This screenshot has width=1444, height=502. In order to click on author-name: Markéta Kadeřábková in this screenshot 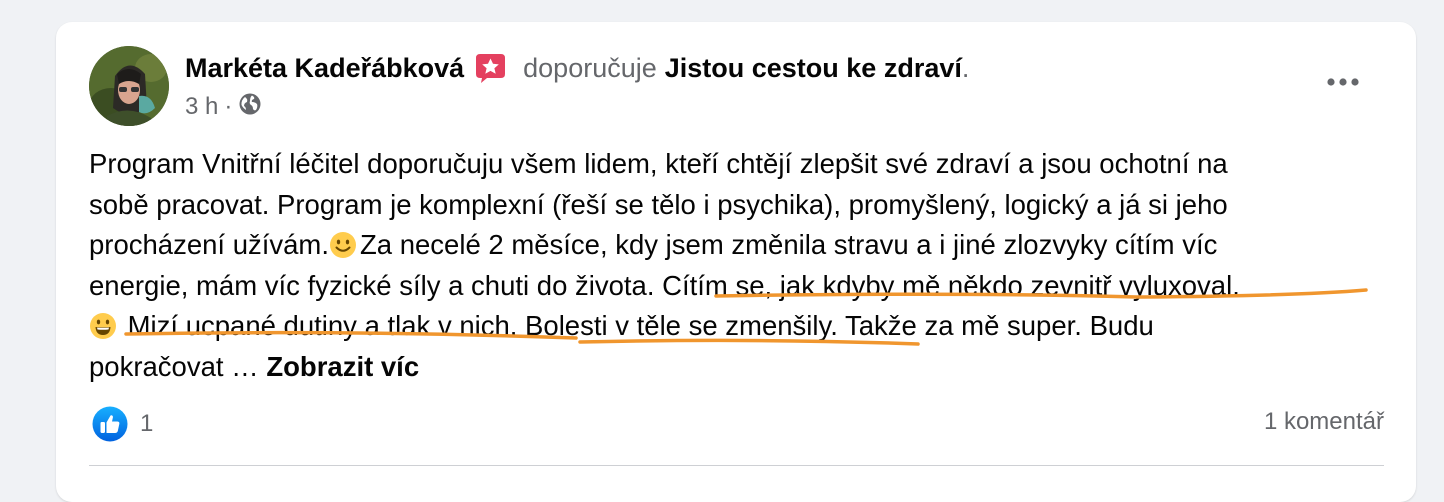, I will do `click(324, 68)`.